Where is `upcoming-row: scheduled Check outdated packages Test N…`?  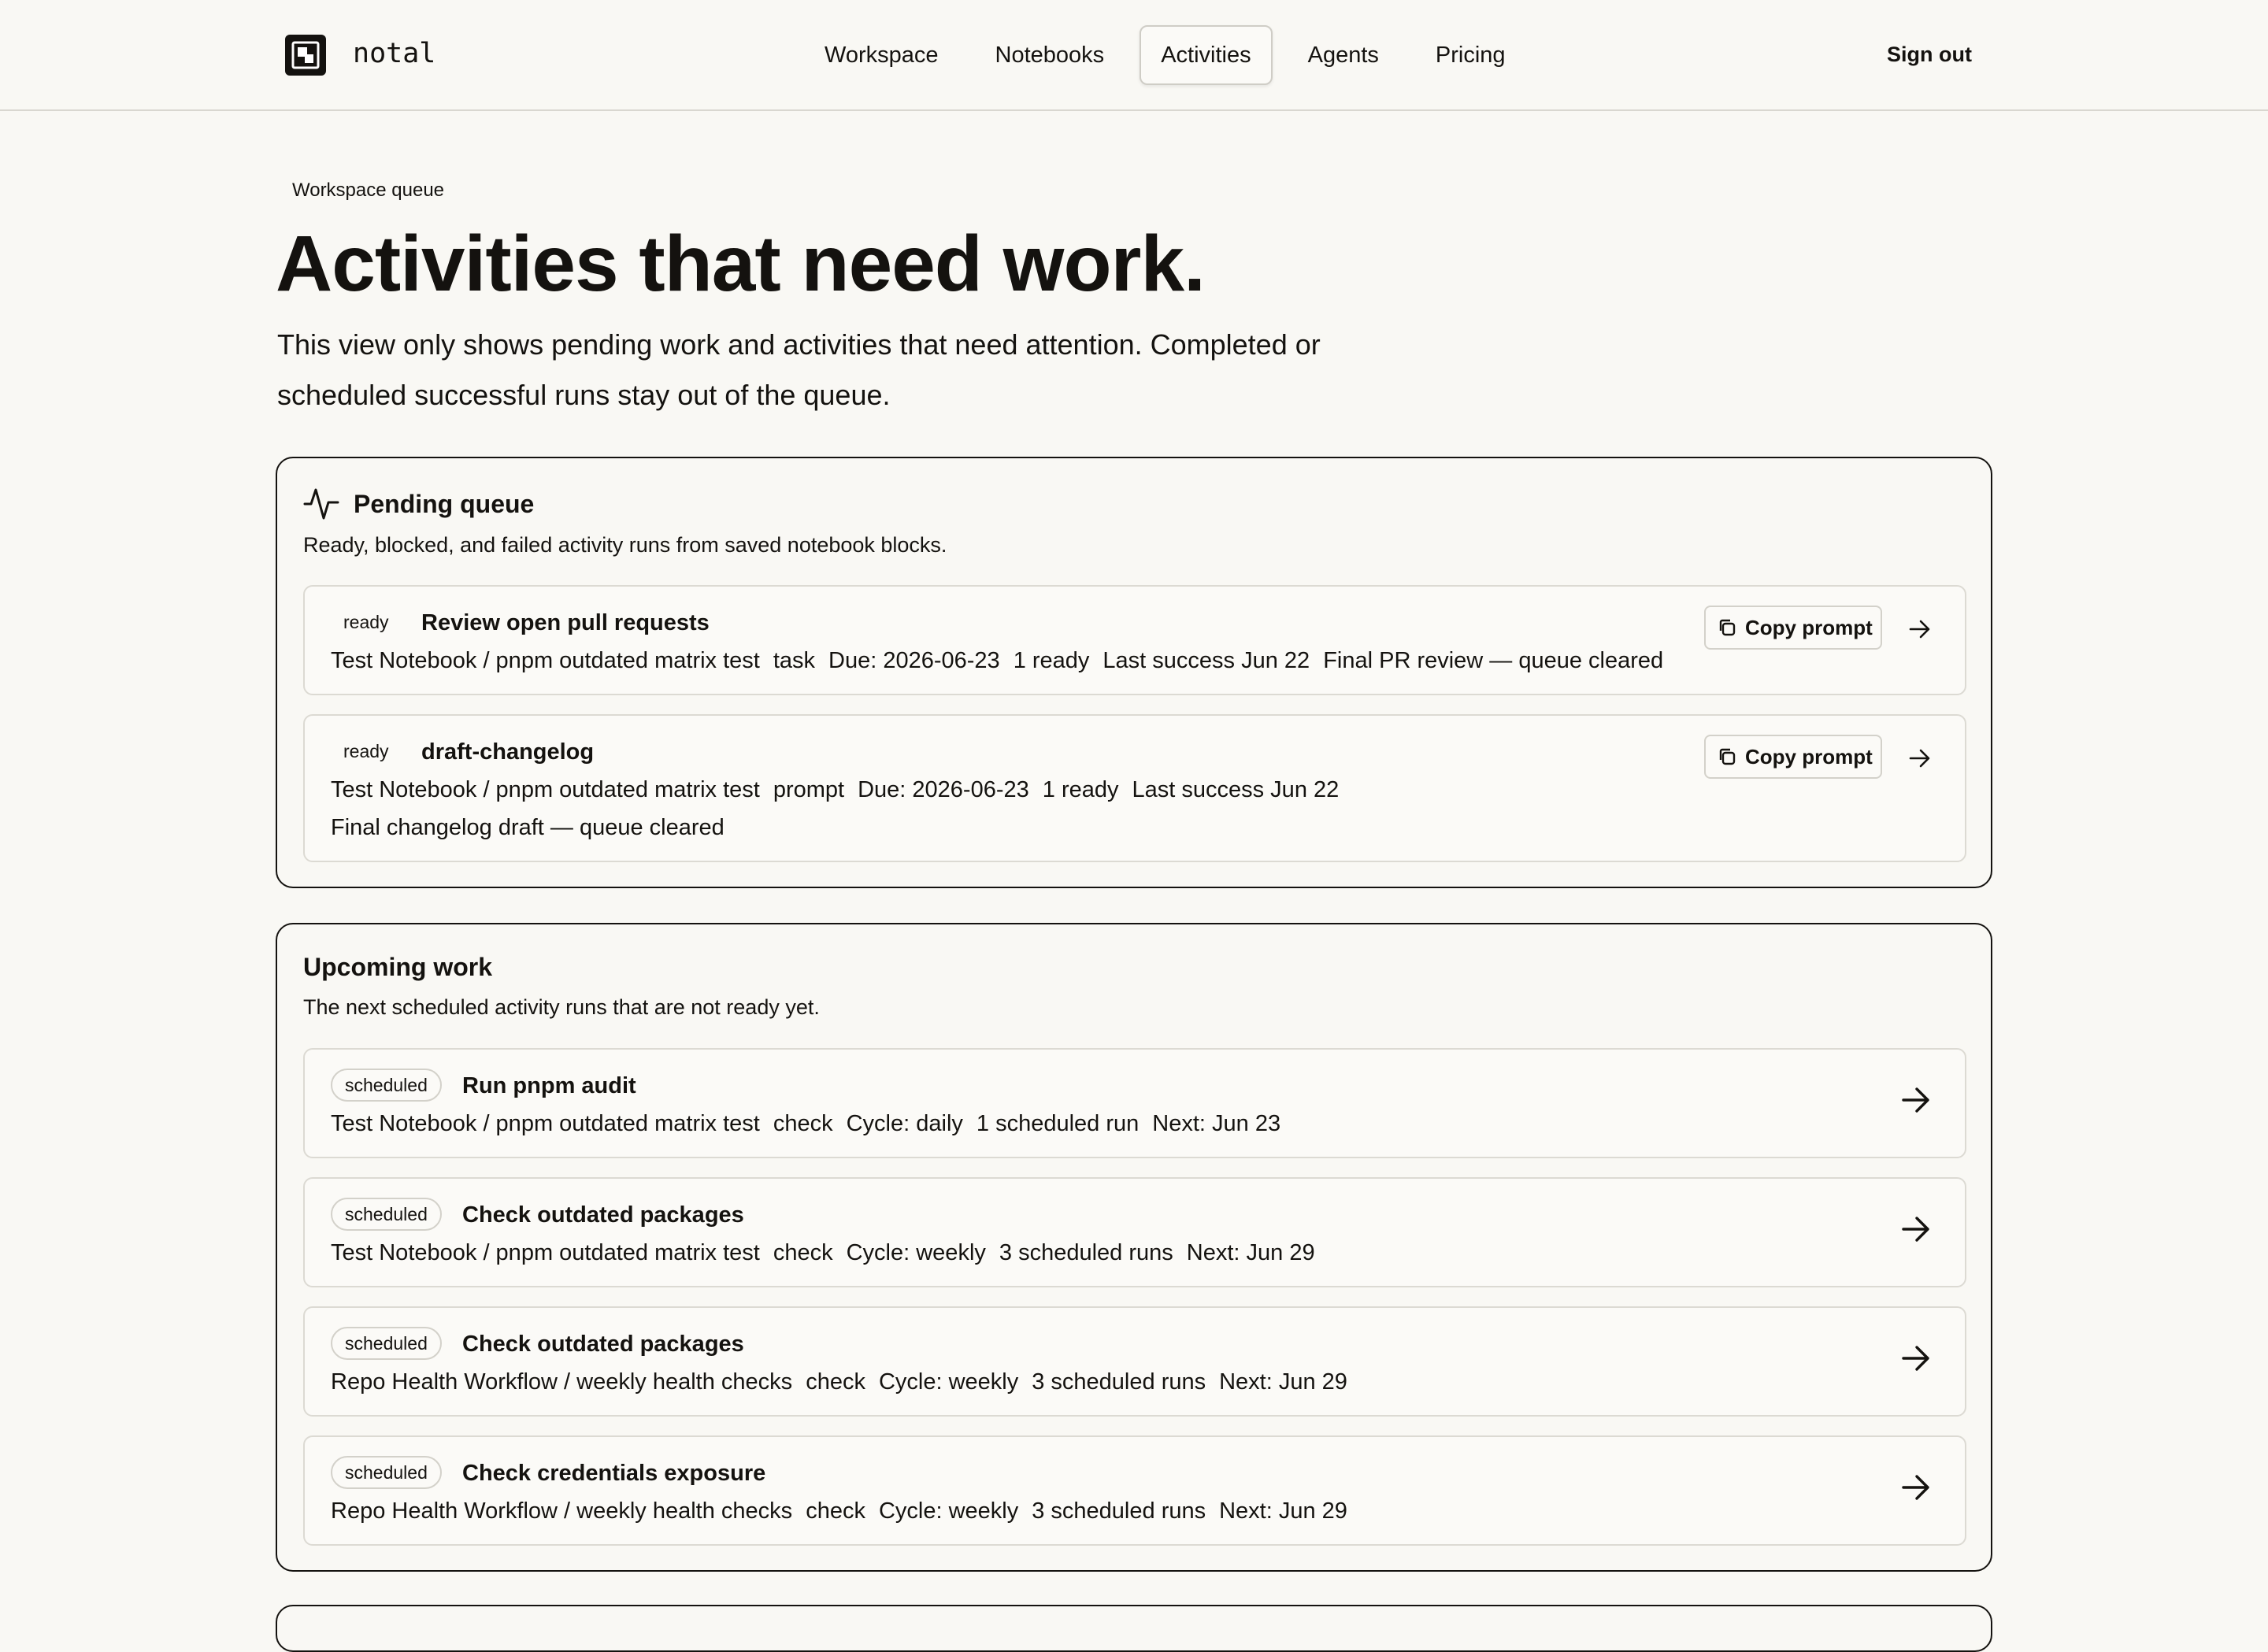
upcoming-row: scheduled Check outdated packages Test N… is located at coordinates (1134, 1232).